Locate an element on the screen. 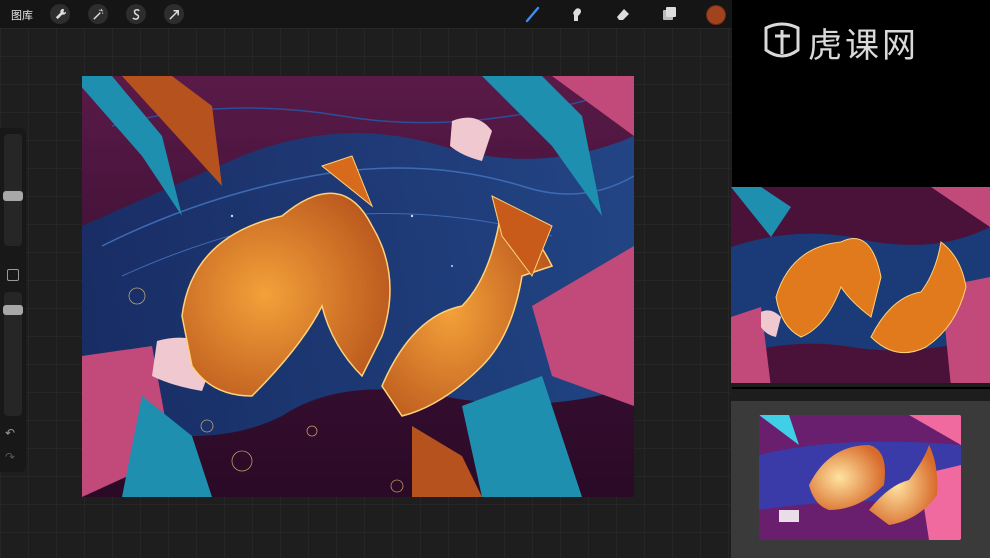  reference-glow-illustration is located at coordinates (860, 477).